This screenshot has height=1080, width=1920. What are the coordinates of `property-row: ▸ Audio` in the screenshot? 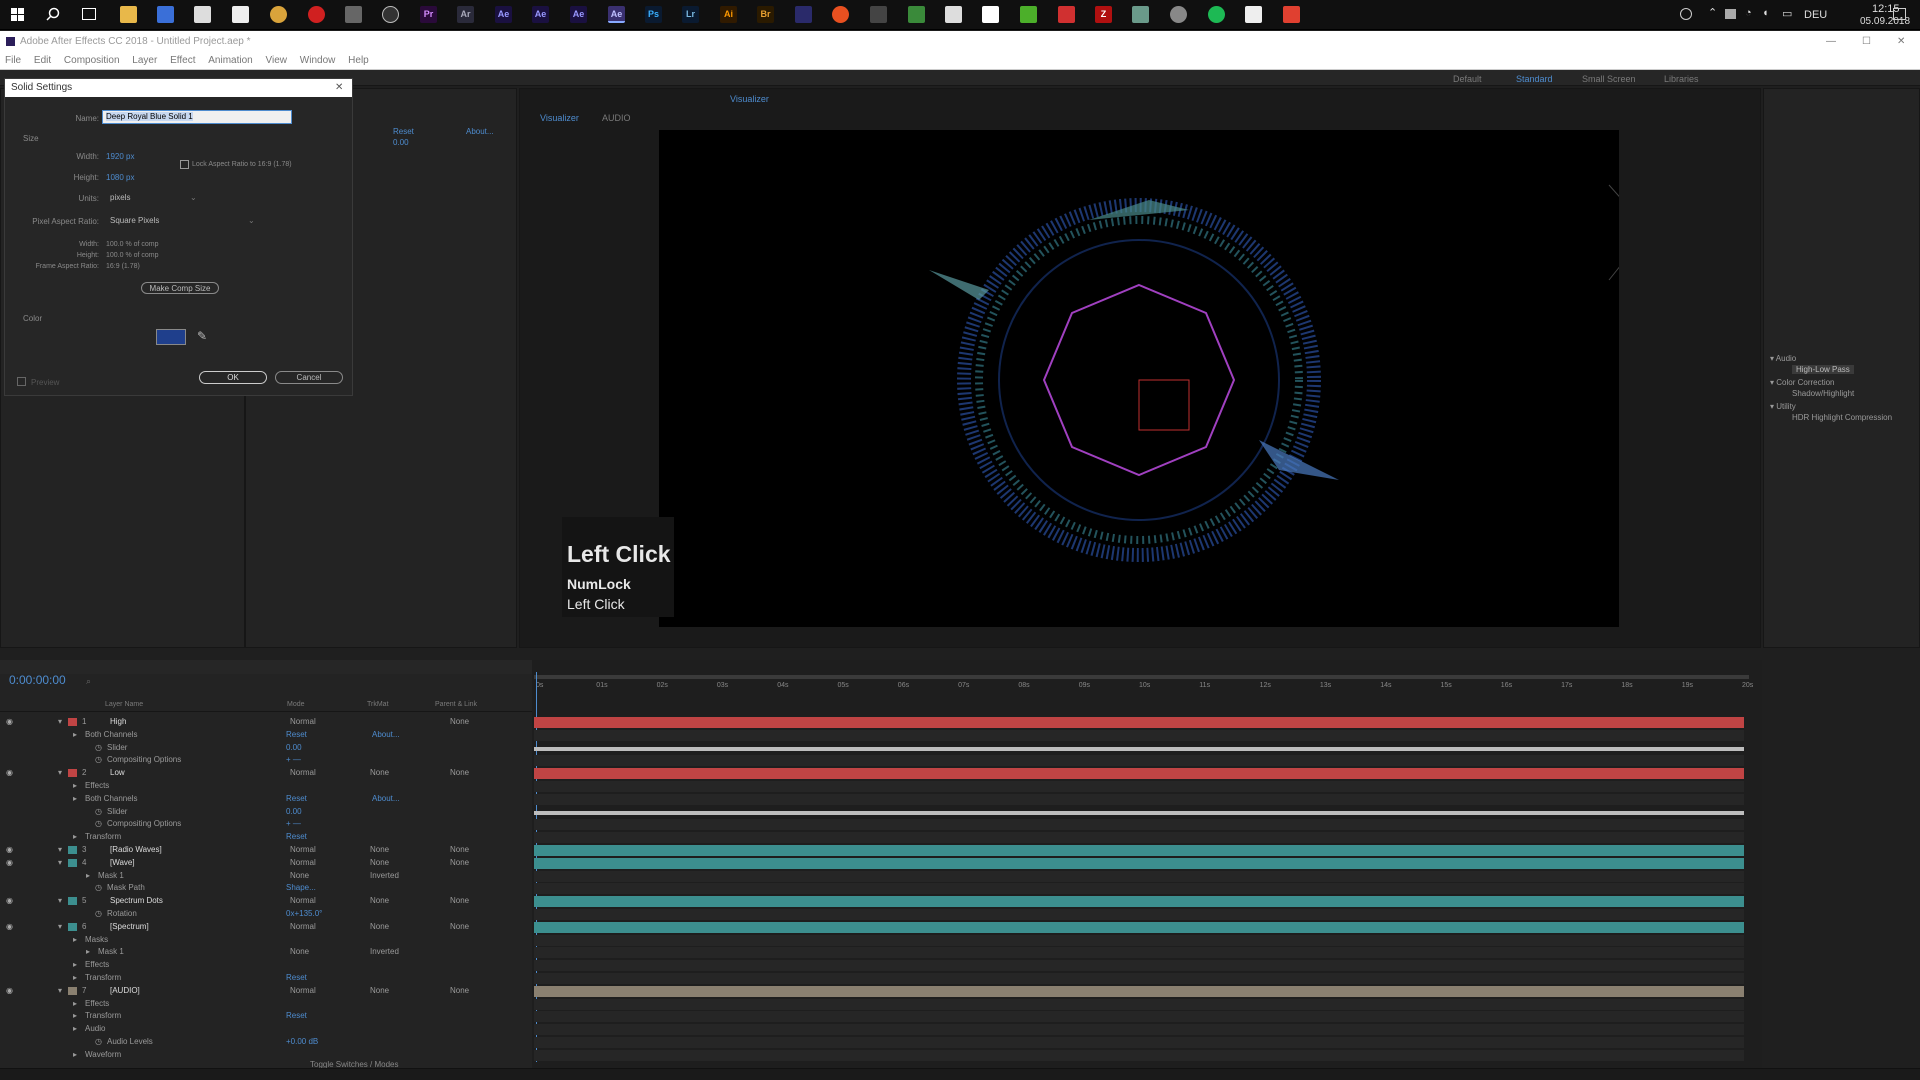 It's located at (266, 1029).